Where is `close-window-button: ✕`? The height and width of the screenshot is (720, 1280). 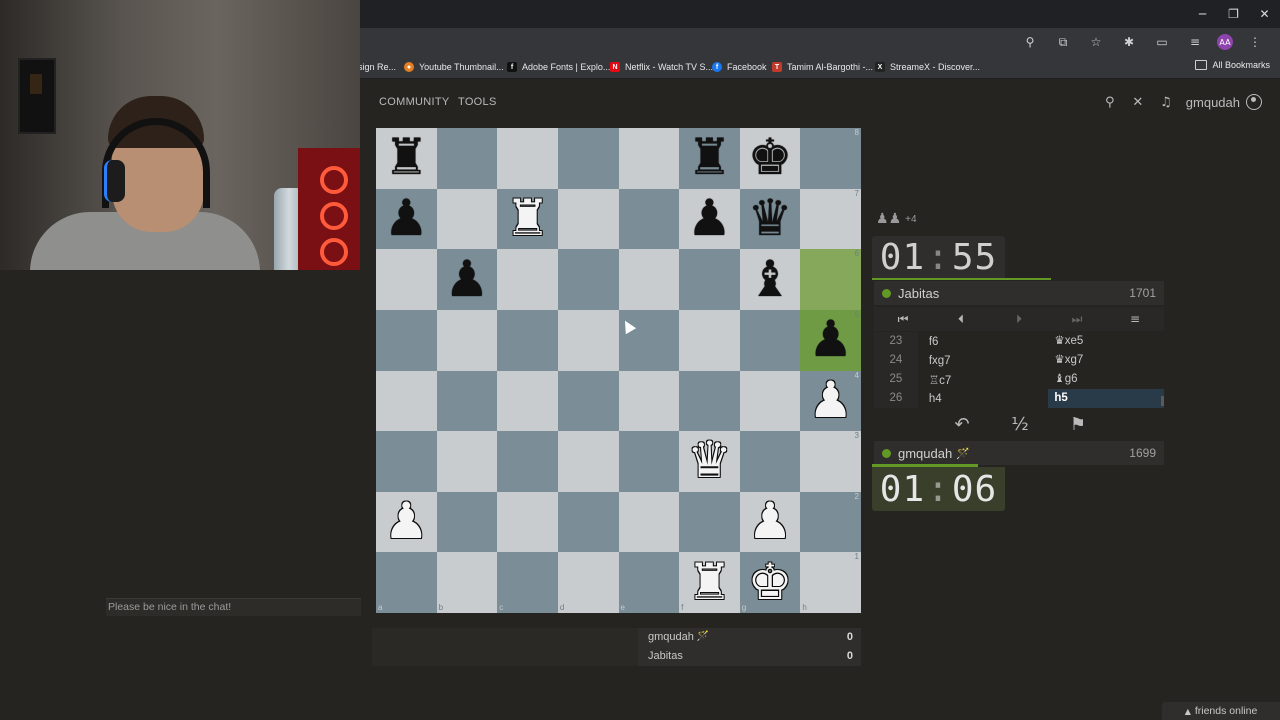
close-window-button: ✕ is located at coordinates (1264, 14).